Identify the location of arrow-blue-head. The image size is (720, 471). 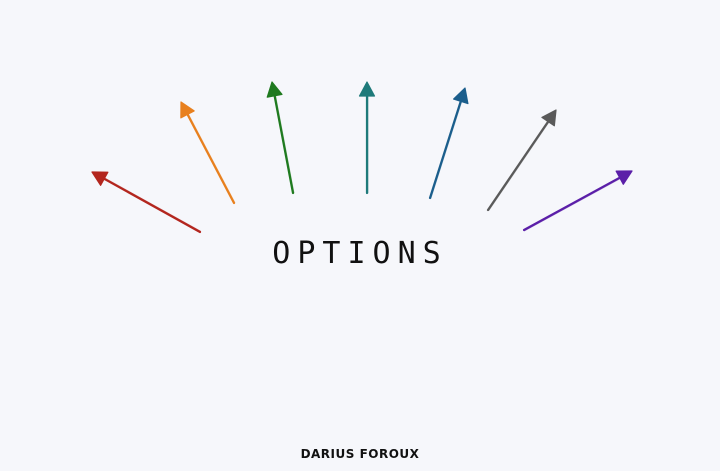
(461, 96).